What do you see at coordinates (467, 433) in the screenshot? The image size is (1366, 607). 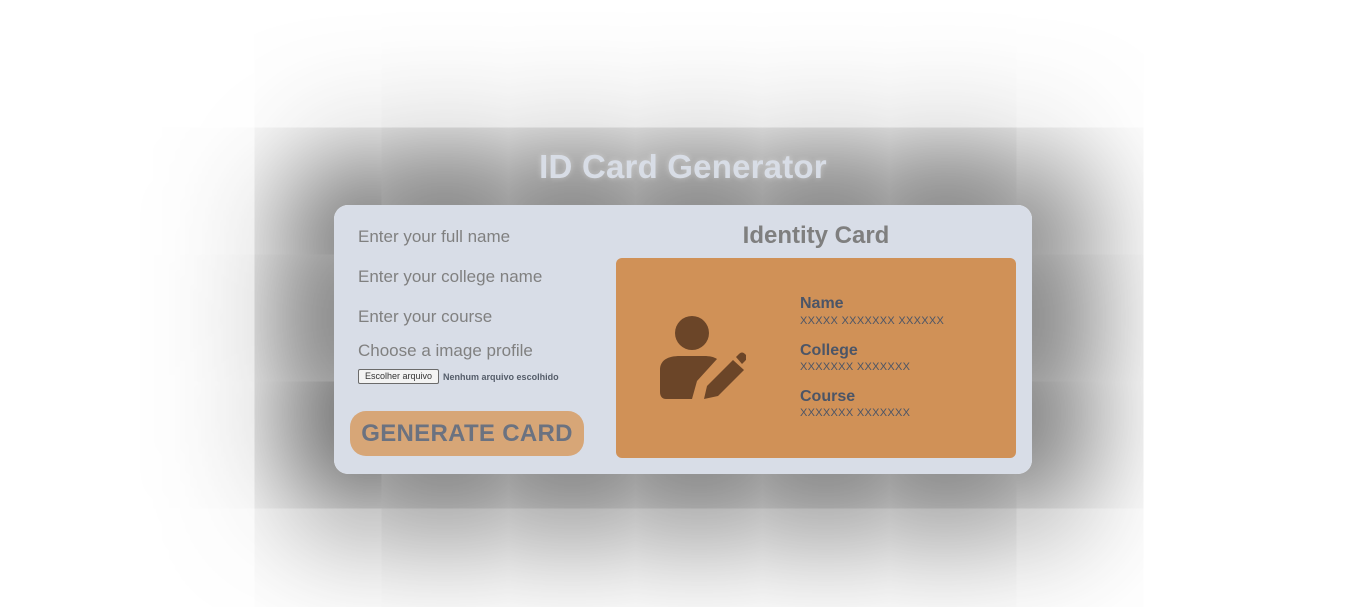 I see `generate-card-button: GENERATE CARD` at bounding box center [467, 433].